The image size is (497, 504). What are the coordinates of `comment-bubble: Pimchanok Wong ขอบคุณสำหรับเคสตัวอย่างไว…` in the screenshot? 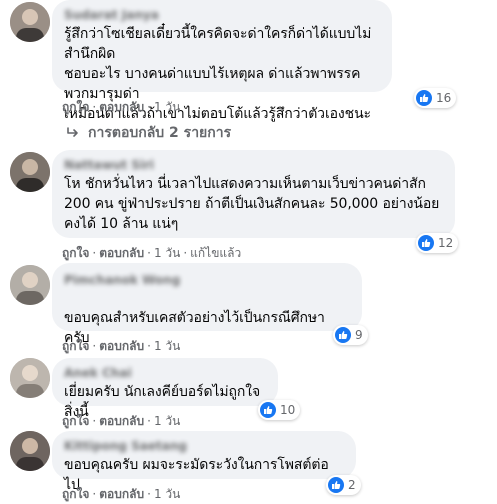 It's located at (207, 304).